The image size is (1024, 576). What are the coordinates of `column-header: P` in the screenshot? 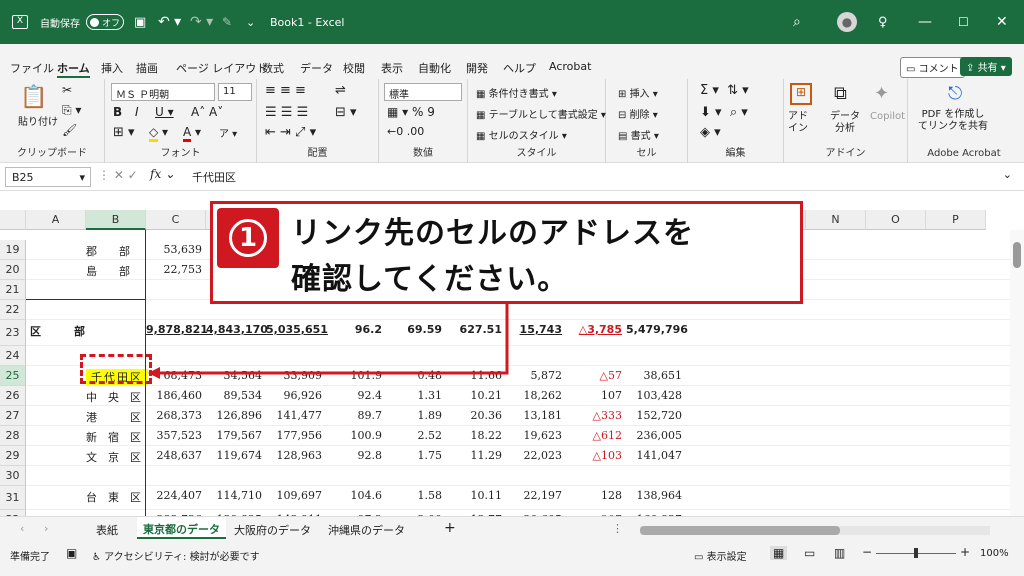 It's located at (956, 220).